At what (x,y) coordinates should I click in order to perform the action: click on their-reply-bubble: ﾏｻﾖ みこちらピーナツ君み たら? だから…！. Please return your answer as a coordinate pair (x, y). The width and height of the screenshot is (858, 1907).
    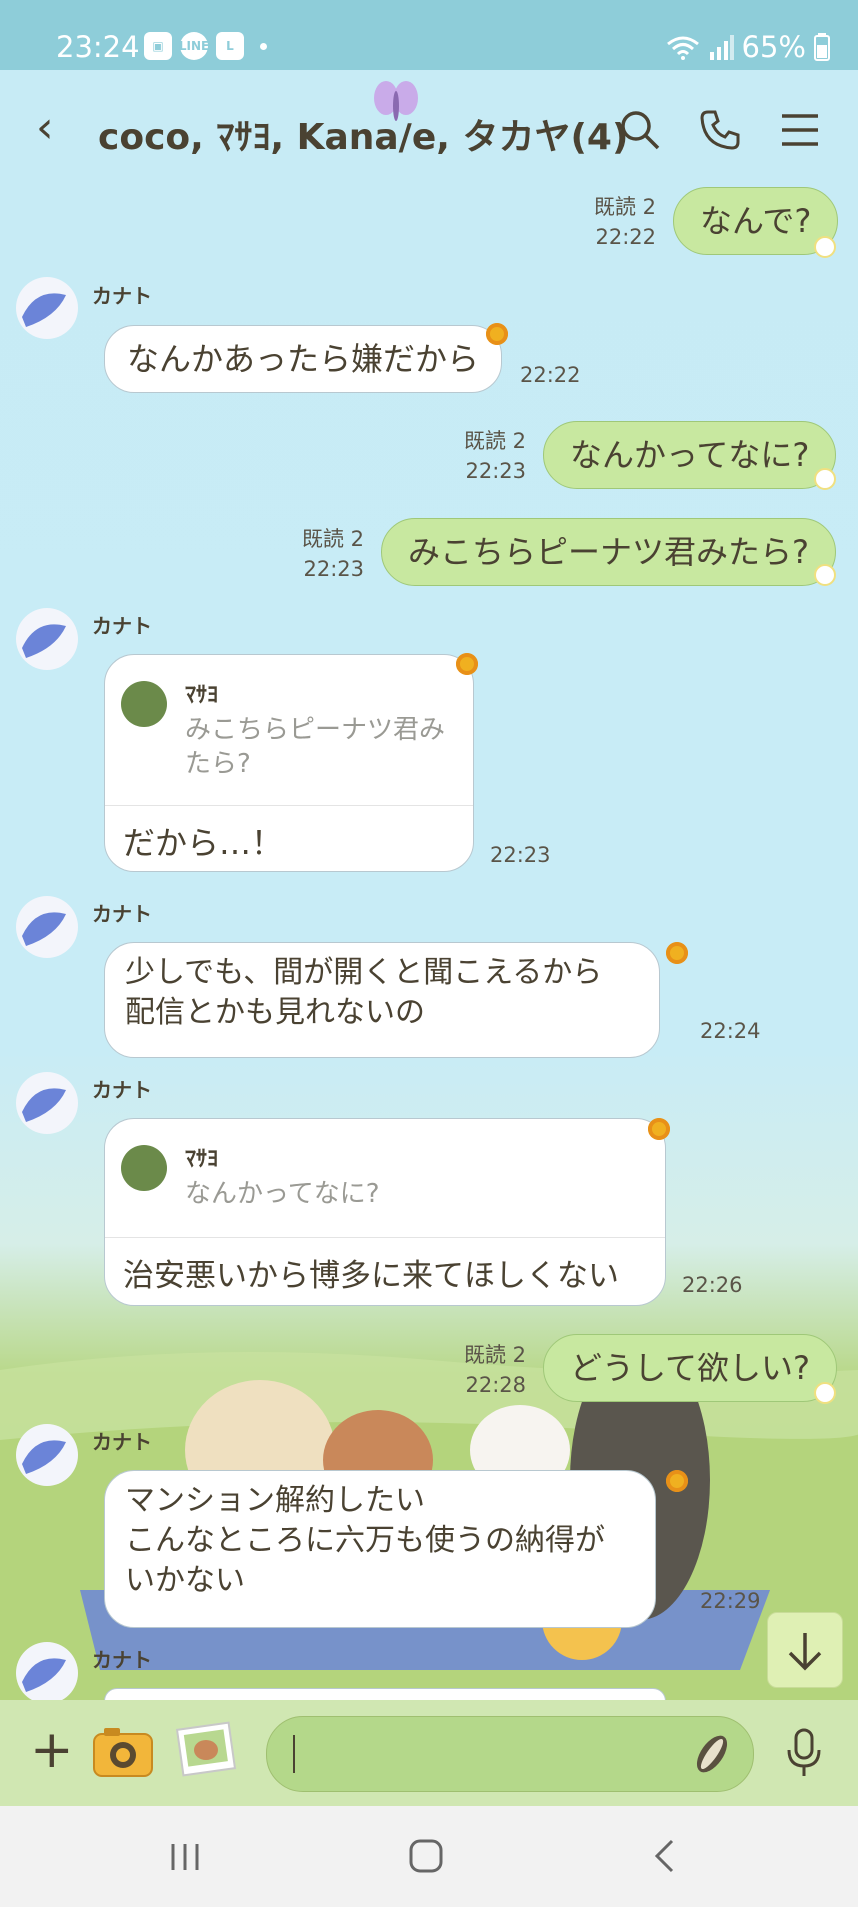
    Looking at the image, I should click on (289, 763).